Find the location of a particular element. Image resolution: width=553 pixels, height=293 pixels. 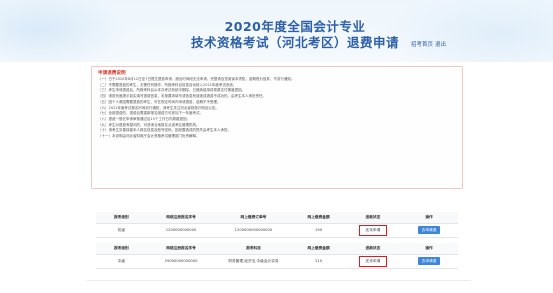

table-header-row: 报考级别 网络注册报名序号 报考科目 网上缴费金额 退款状态 操作 is located at coordinates (277, 249).